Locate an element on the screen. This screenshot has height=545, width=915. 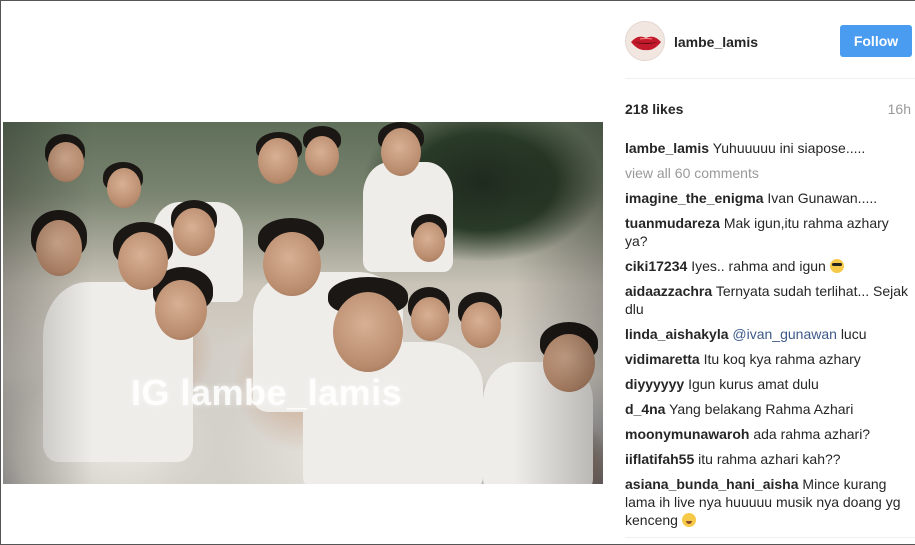
comment-user: aidaazzachra is located at coordinates (668, 291).